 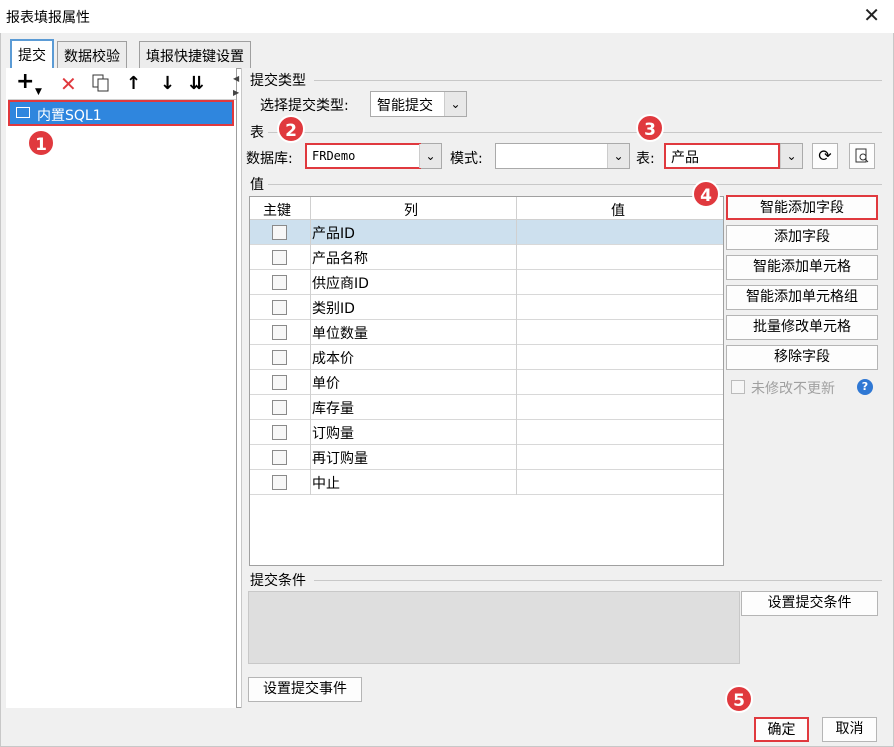 I want to click on table-row: 产品ID, so click(x=486, y=232).